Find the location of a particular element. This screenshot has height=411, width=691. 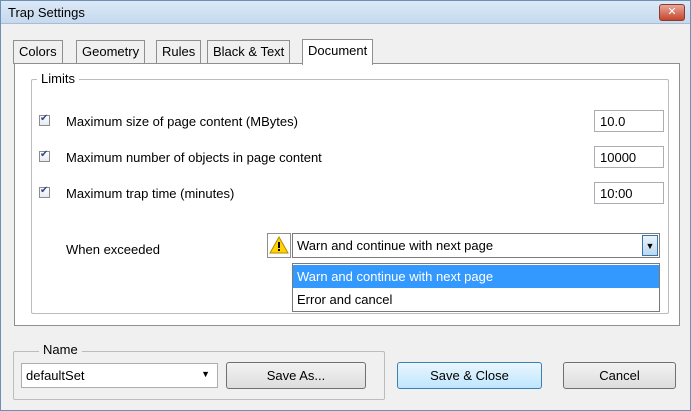

max-size-field: 10.0 is located at coordinates (629, 121).